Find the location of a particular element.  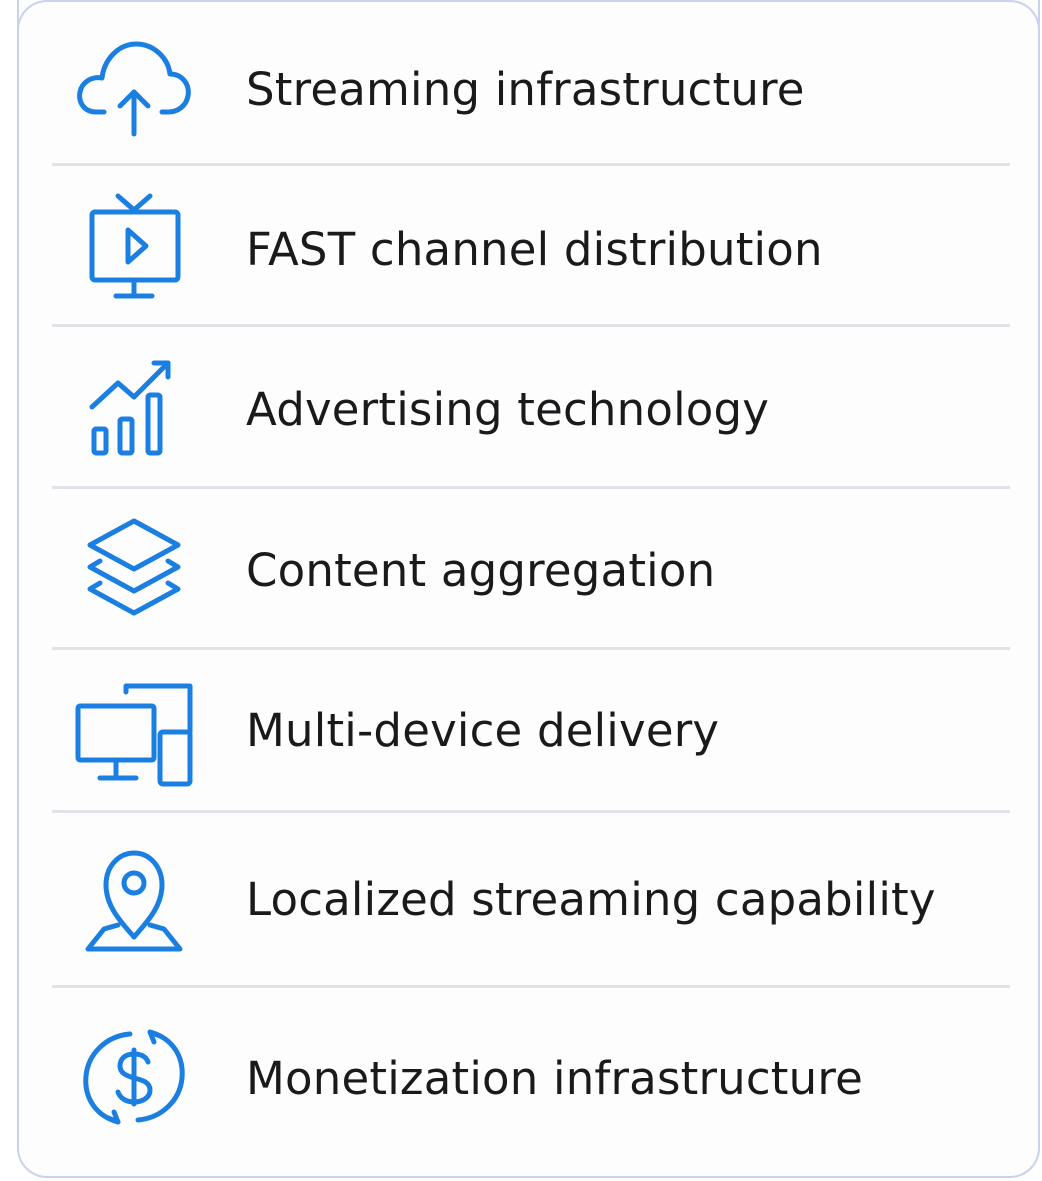

list-item: Monetization infrastructure is located at coordinates (530, 1073).